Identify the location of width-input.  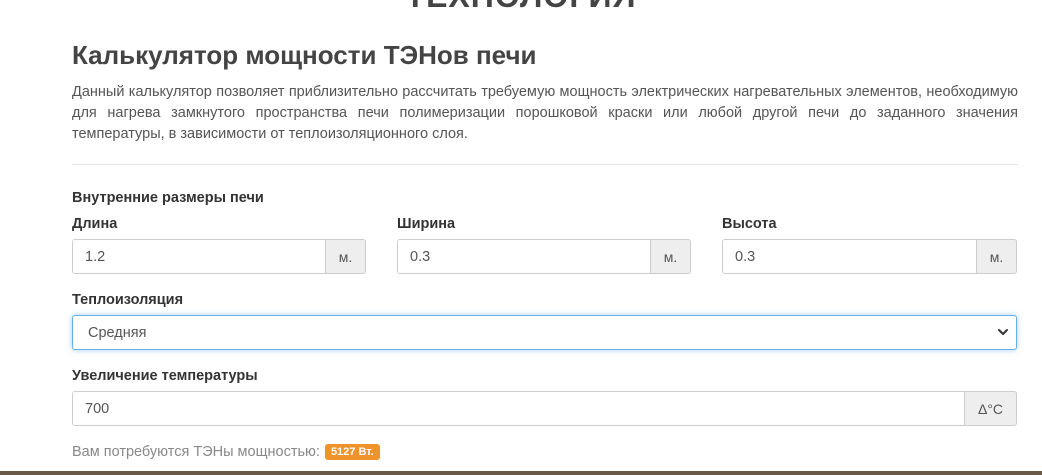
(524, 256).